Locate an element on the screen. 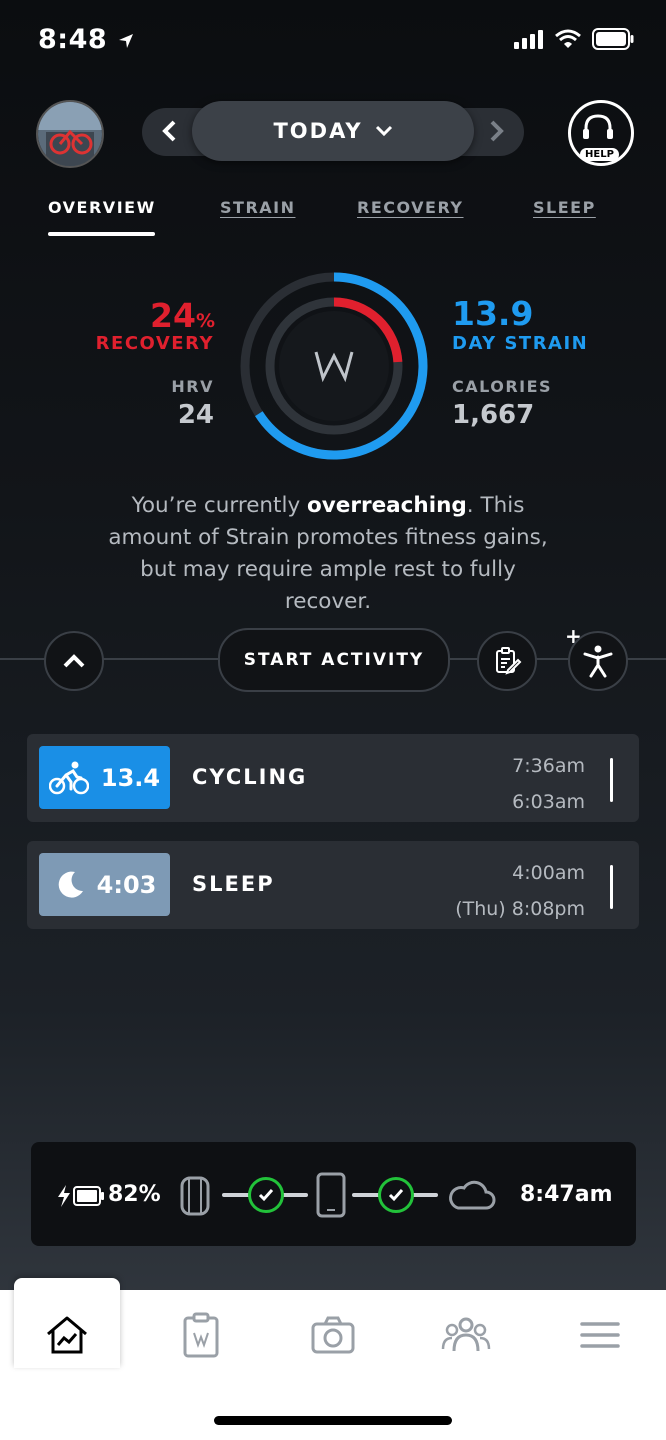  home-indicator is located at coordinates (333, 1420).